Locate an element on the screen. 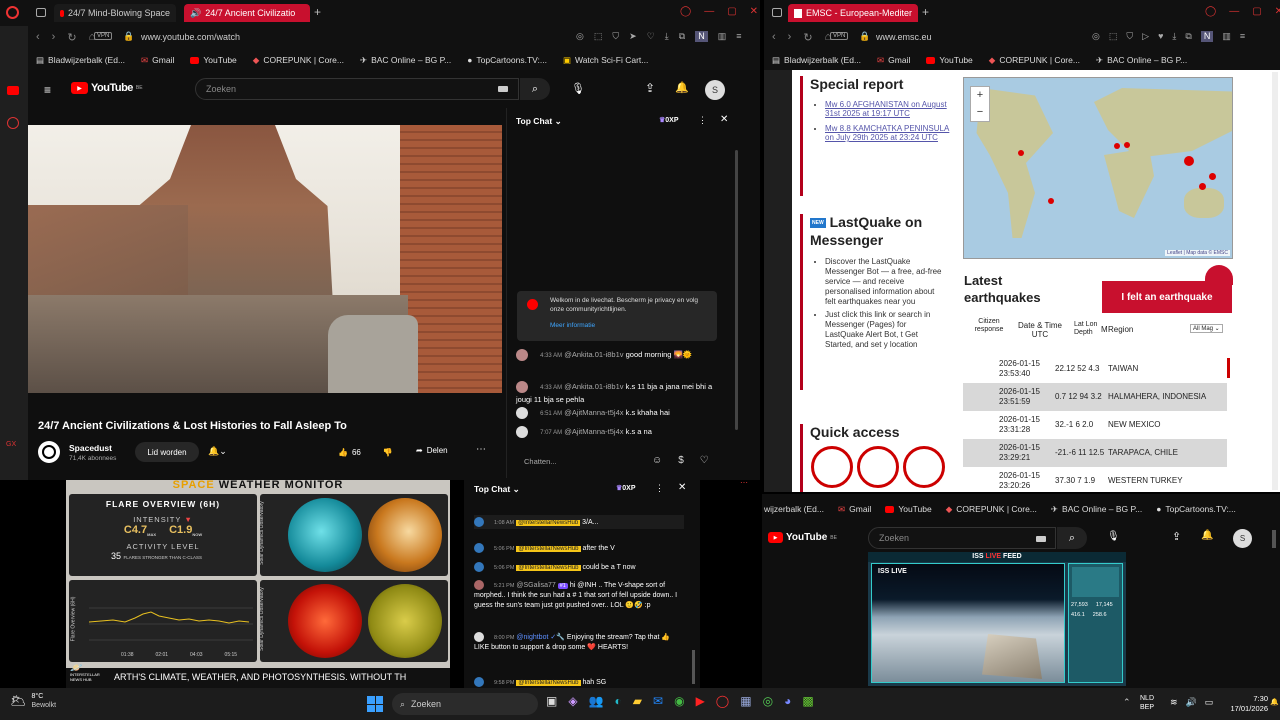 This screenshot has width=1280, height=720. file-explorer-icon: ▰ is located at coordinates (637, 701).